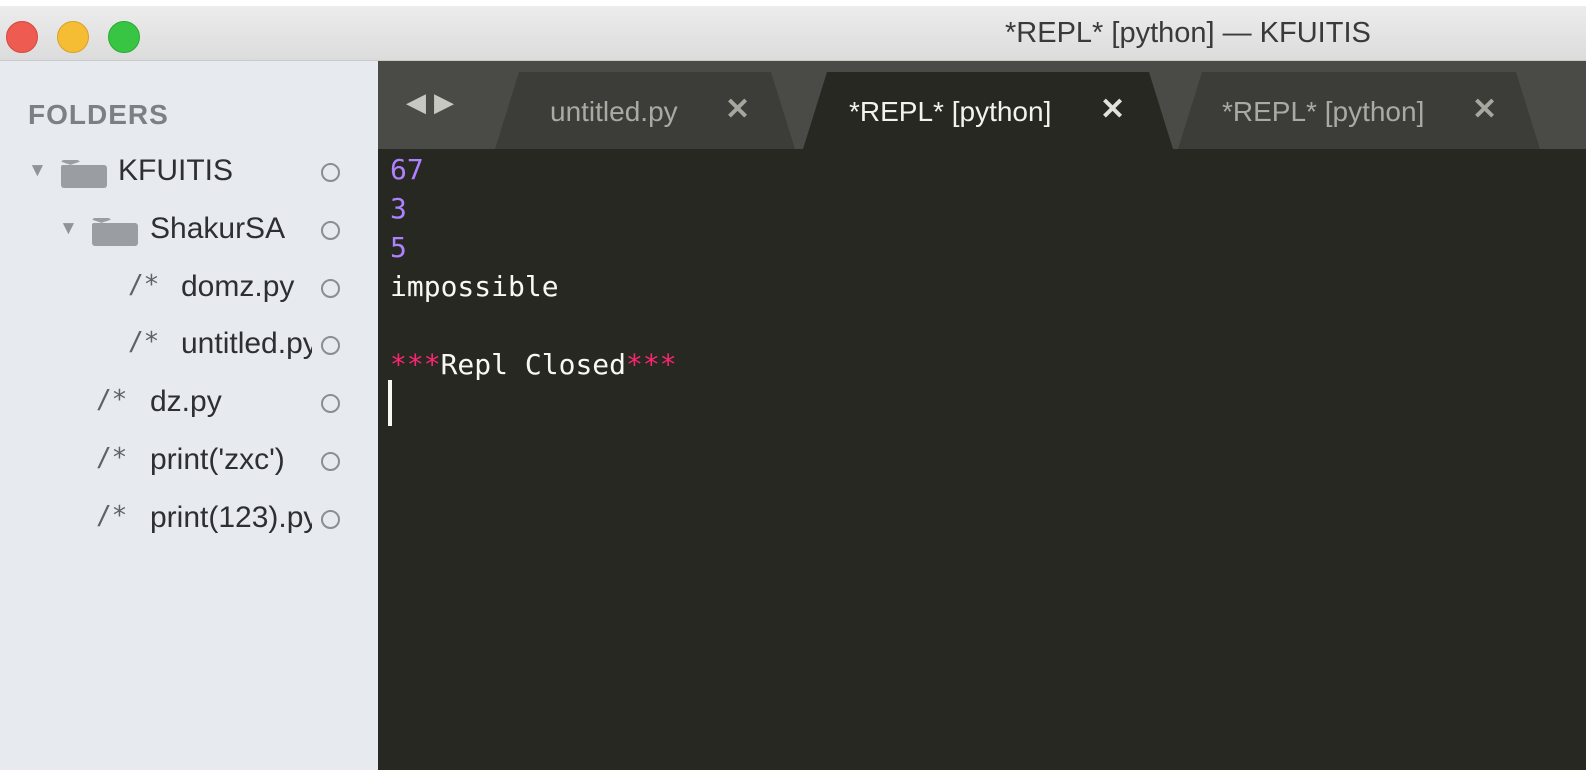  I want to click on sidebar-heading: FOLDERS, so click(98, 114).